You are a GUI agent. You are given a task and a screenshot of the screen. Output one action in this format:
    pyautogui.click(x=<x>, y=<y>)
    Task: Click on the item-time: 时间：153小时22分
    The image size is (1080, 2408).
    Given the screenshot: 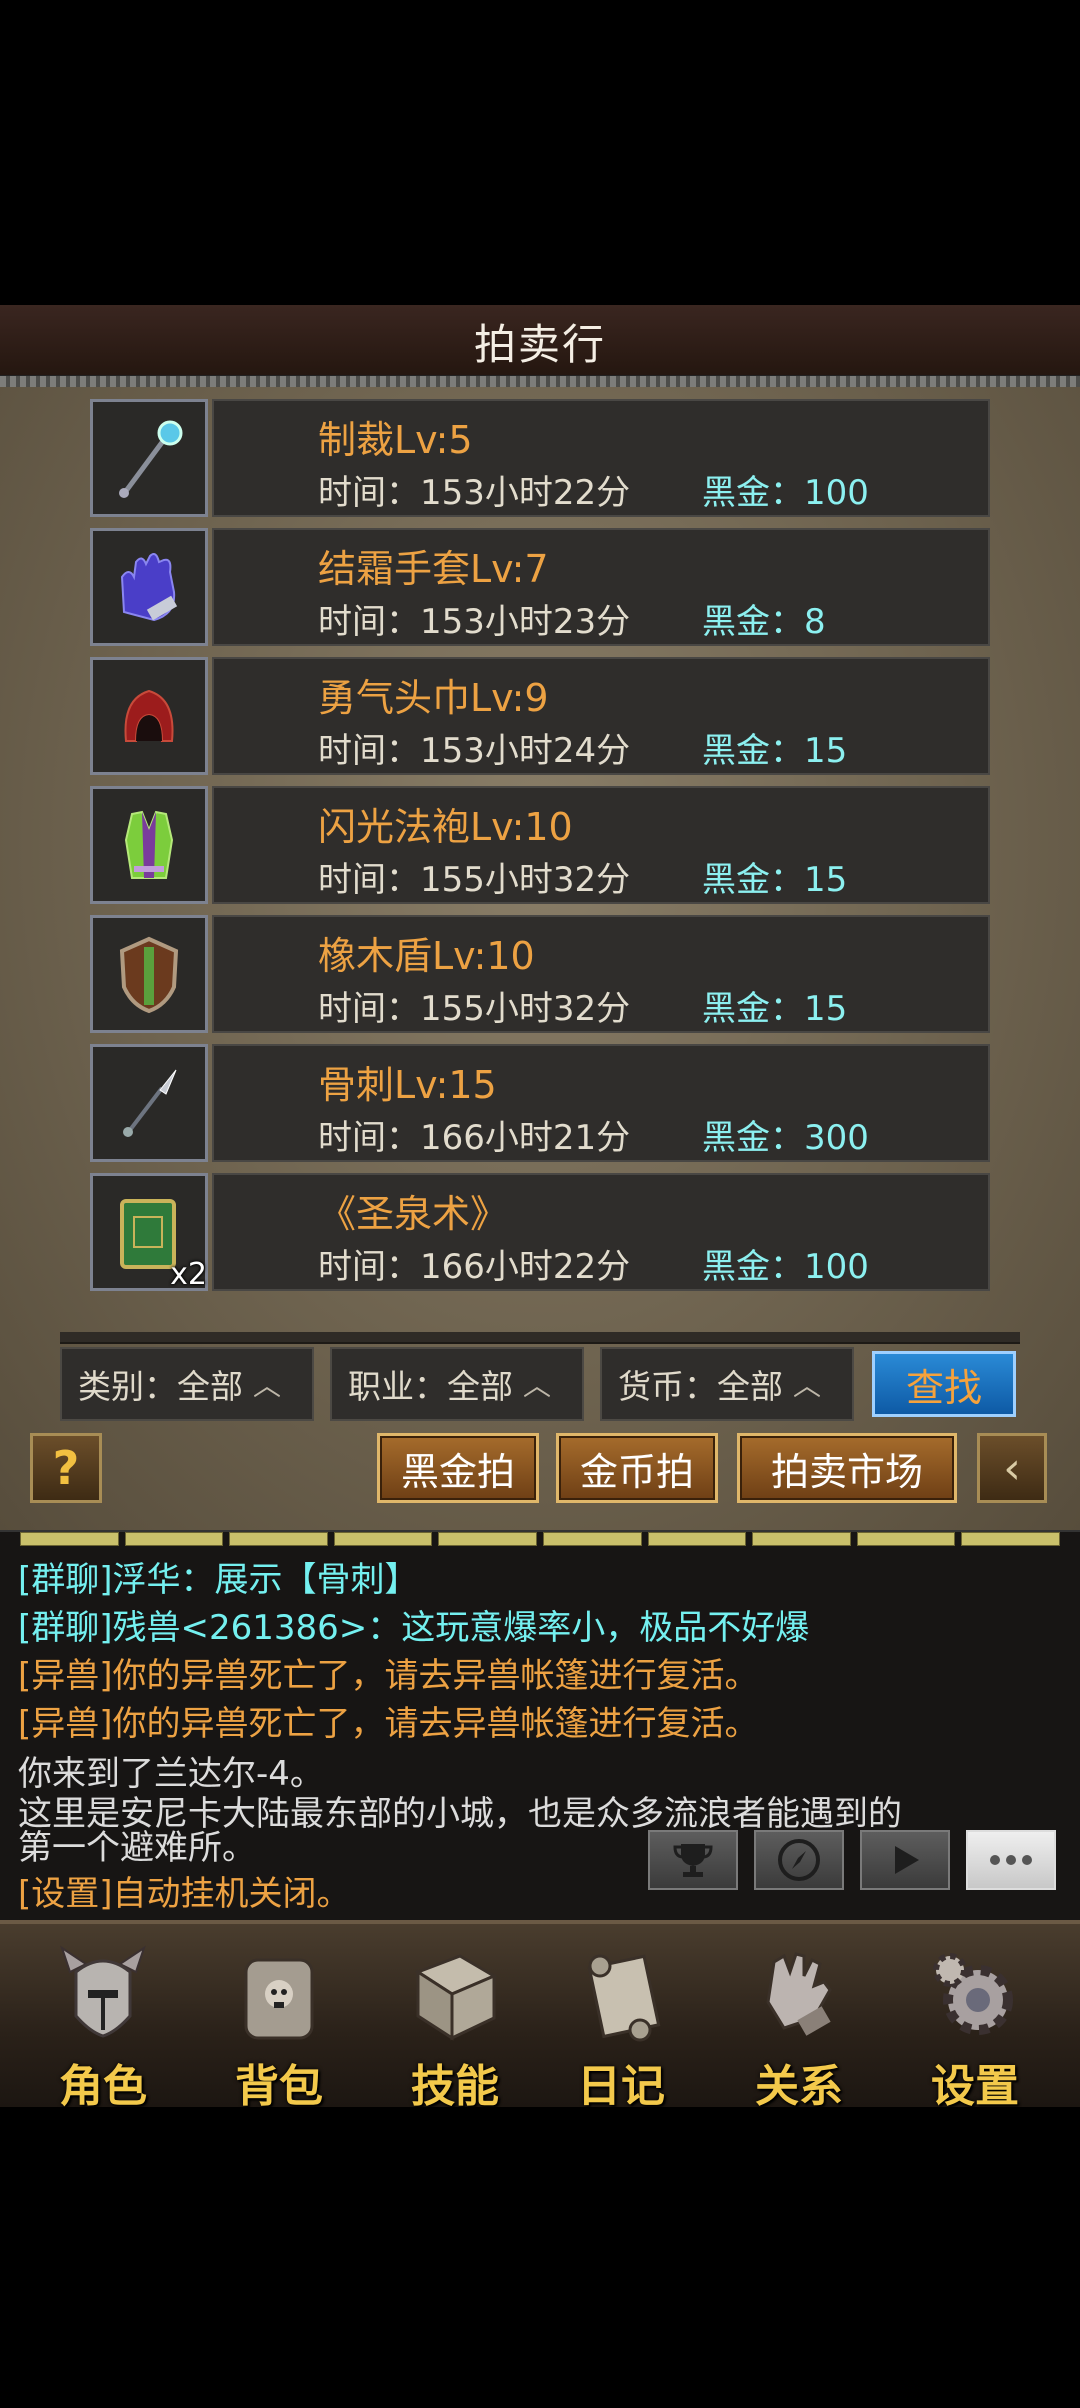 What is the action you would take?
    pyautogui.click(x=474, y=493)
    